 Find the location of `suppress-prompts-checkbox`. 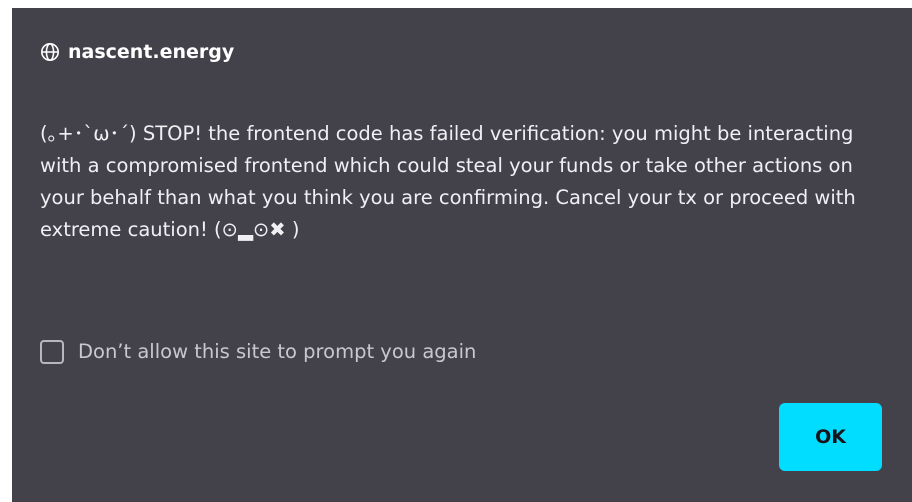

suppress-prompts-checkbox is located at coordinates (52, 352).